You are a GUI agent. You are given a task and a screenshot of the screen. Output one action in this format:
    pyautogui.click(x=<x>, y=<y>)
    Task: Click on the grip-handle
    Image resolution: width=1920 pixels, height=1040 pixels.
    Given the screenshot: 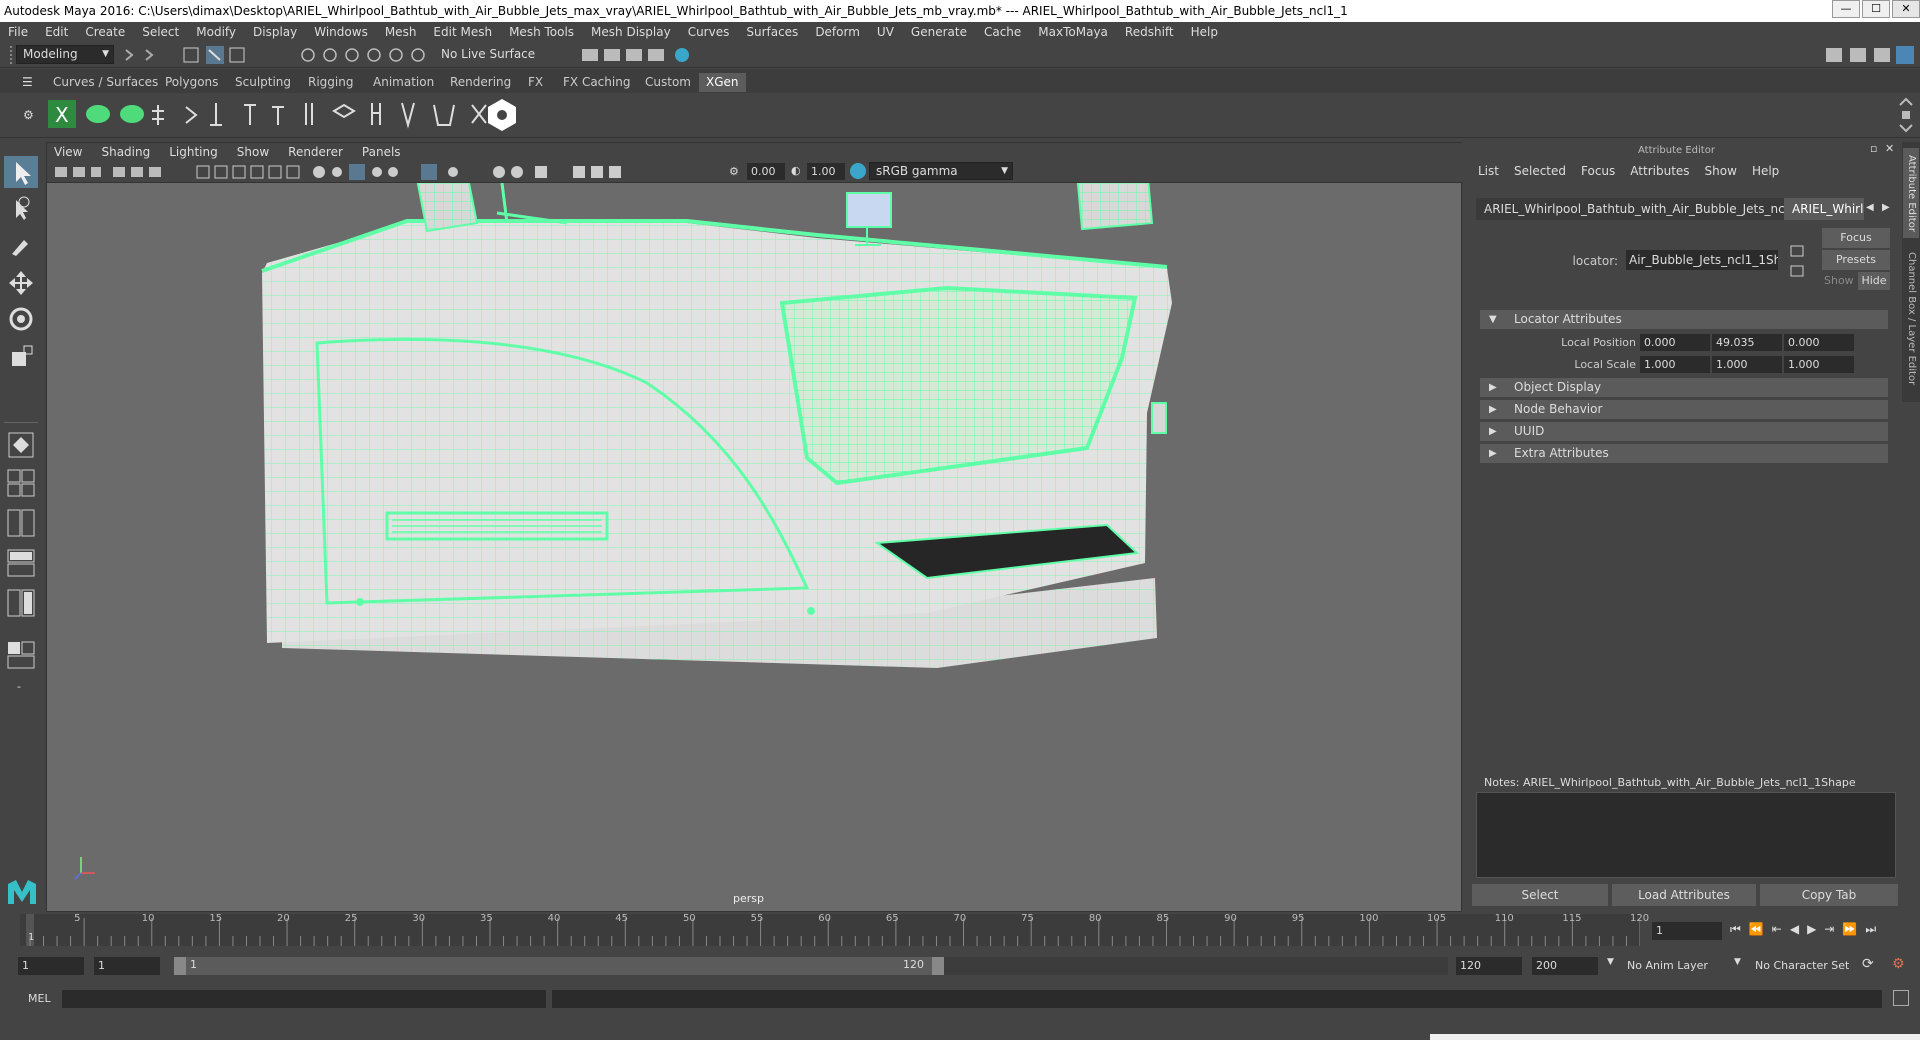 What is the action you would take?
    pyautogui.click(x=11, y=55)
    